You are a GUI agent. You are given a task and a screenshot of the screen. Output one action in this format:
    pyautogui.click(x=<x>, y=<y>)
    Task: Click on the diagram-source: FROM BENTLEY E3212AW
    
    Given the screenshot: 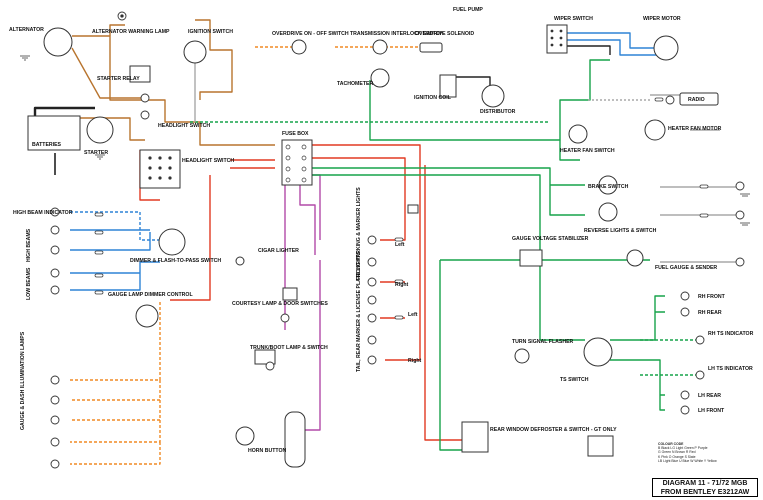 What is the action you would take?
    pyautogui.click(x=705, y=492)
    